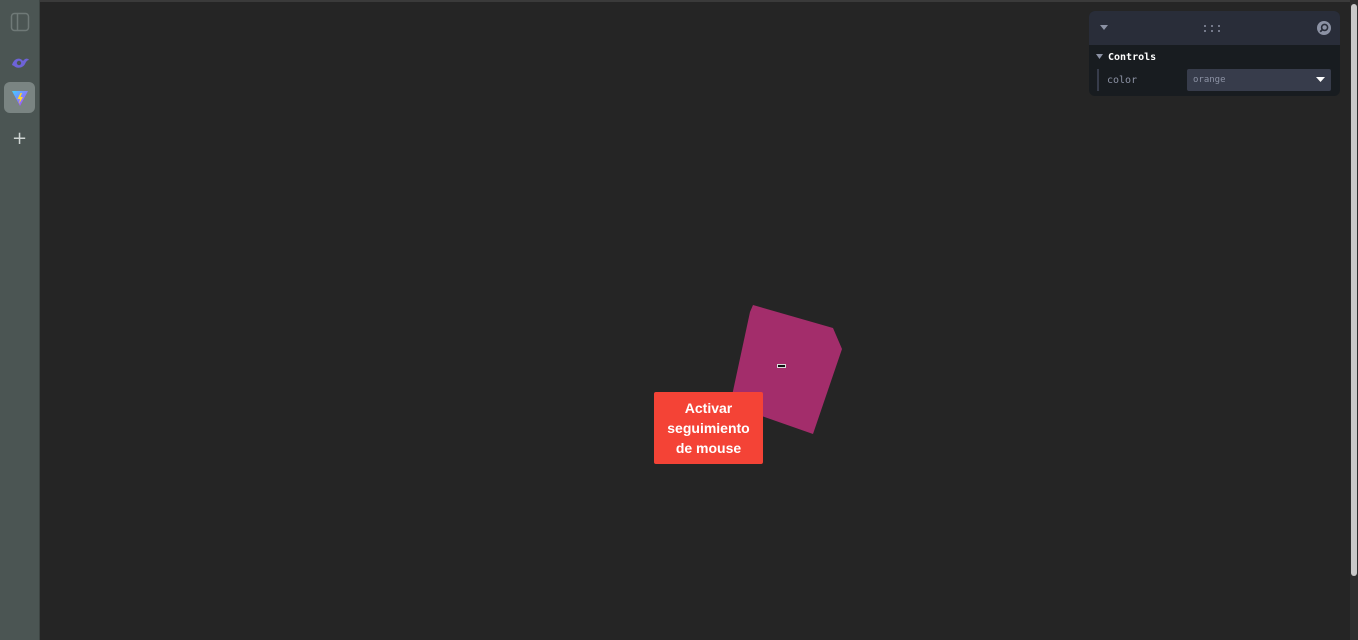 This screenshot has height=640, width=1358. What do you see at coordinates (1104, 28) in the screenshot?
I see `collapse-chevron-icon` at bounding box center [1104, 28].